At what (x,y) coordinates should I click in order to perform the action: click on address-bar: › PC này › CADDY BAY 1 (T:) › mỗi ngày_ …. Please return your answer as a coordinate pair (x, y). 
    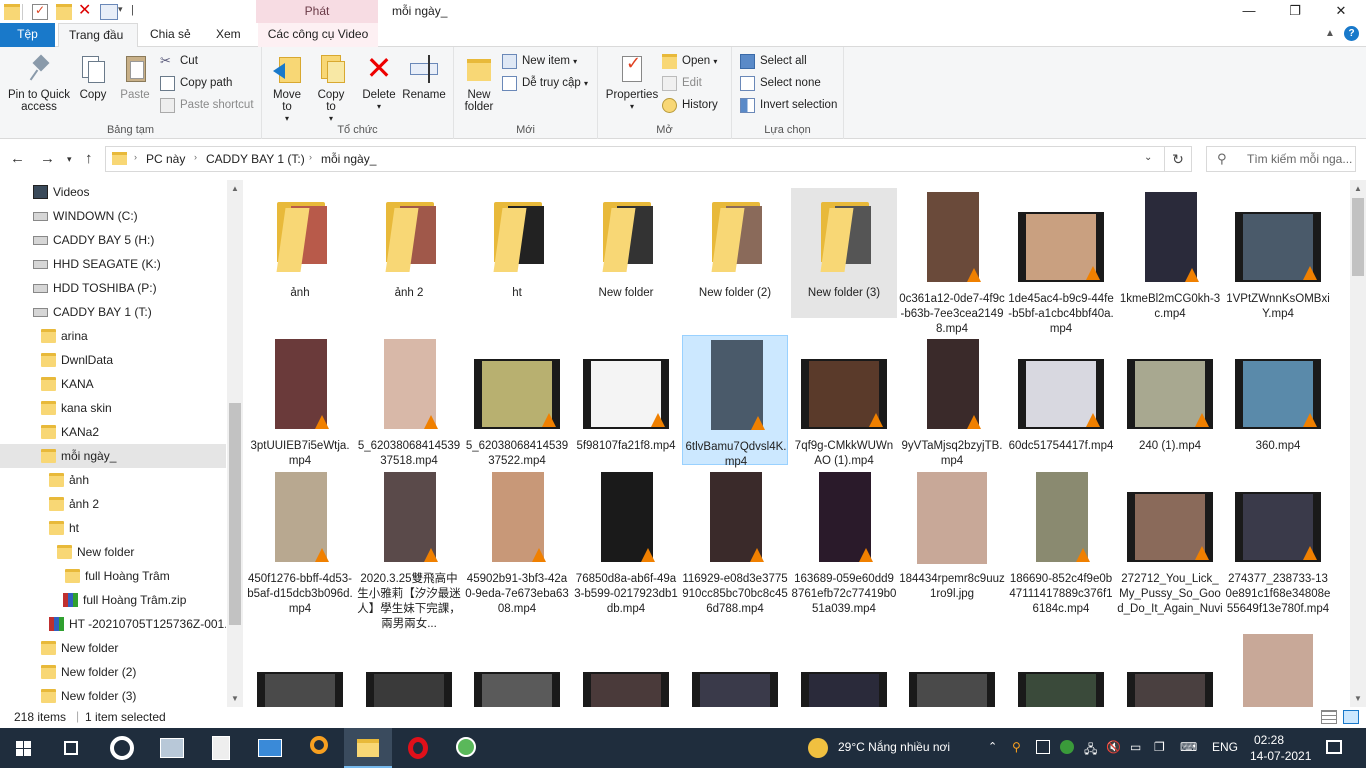
    Looking at the image, I should click on (635, 159).